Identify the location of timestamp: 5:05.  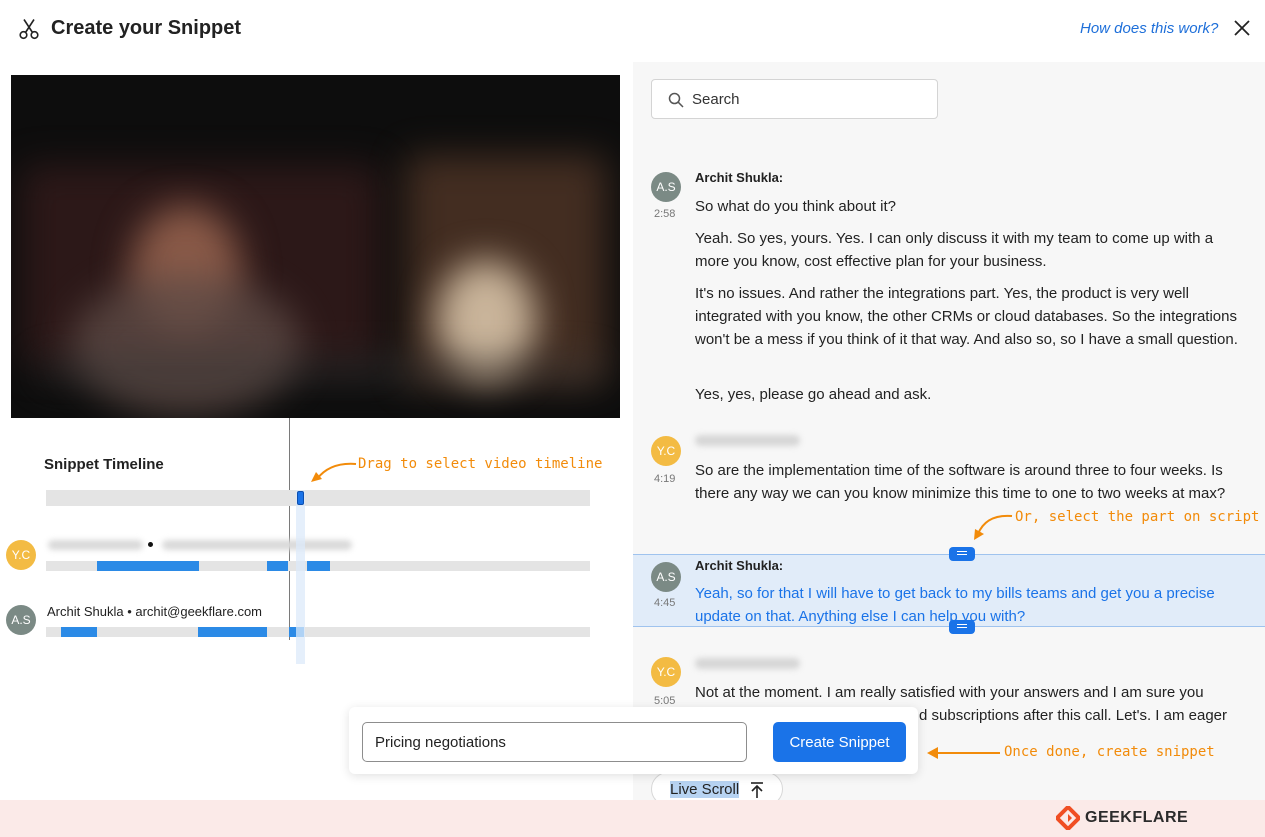
(664, 701).